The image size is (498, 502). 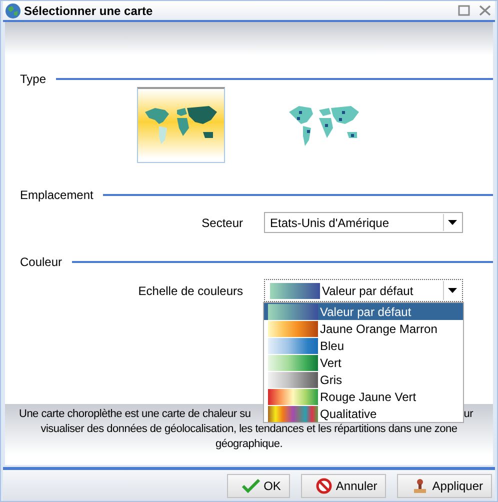 What do you see at coordinates (324, 486) in the screenshot?
I see `no-entry-icon` at bounding box center [324, 486].